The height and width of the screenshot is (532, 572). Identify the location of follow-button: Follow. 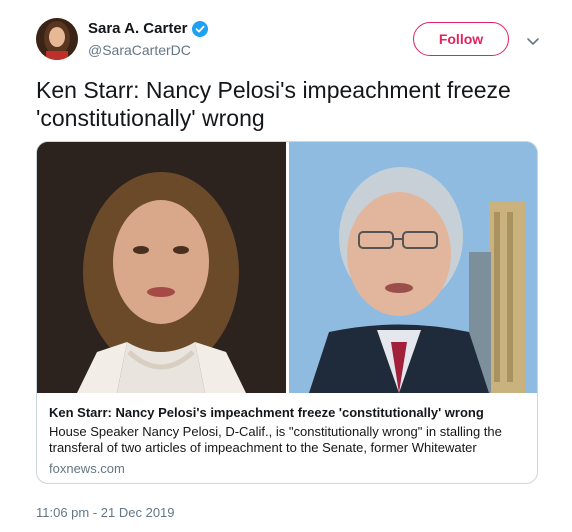
(461, 39).